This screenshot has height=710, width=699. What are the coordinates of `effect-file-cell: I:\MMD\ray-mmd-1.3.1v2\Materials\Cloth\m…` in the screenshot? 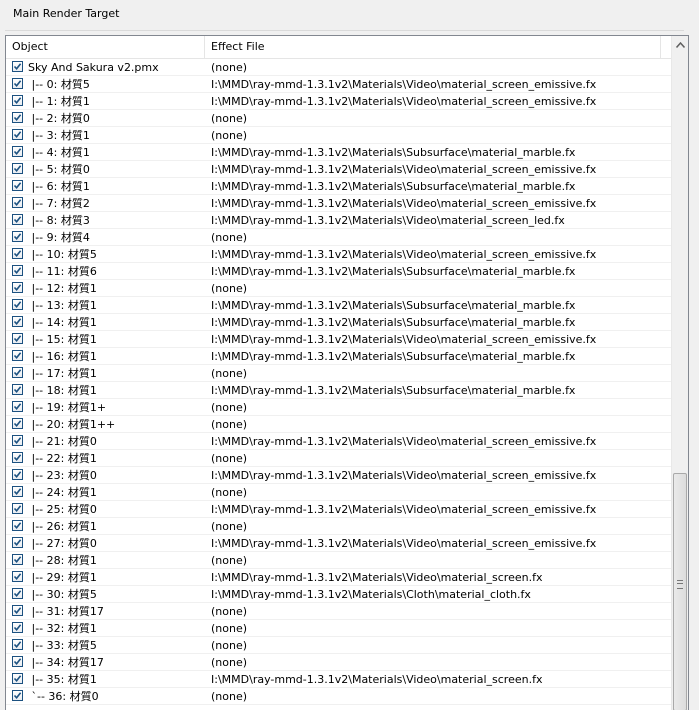 It's located at (436, 594).